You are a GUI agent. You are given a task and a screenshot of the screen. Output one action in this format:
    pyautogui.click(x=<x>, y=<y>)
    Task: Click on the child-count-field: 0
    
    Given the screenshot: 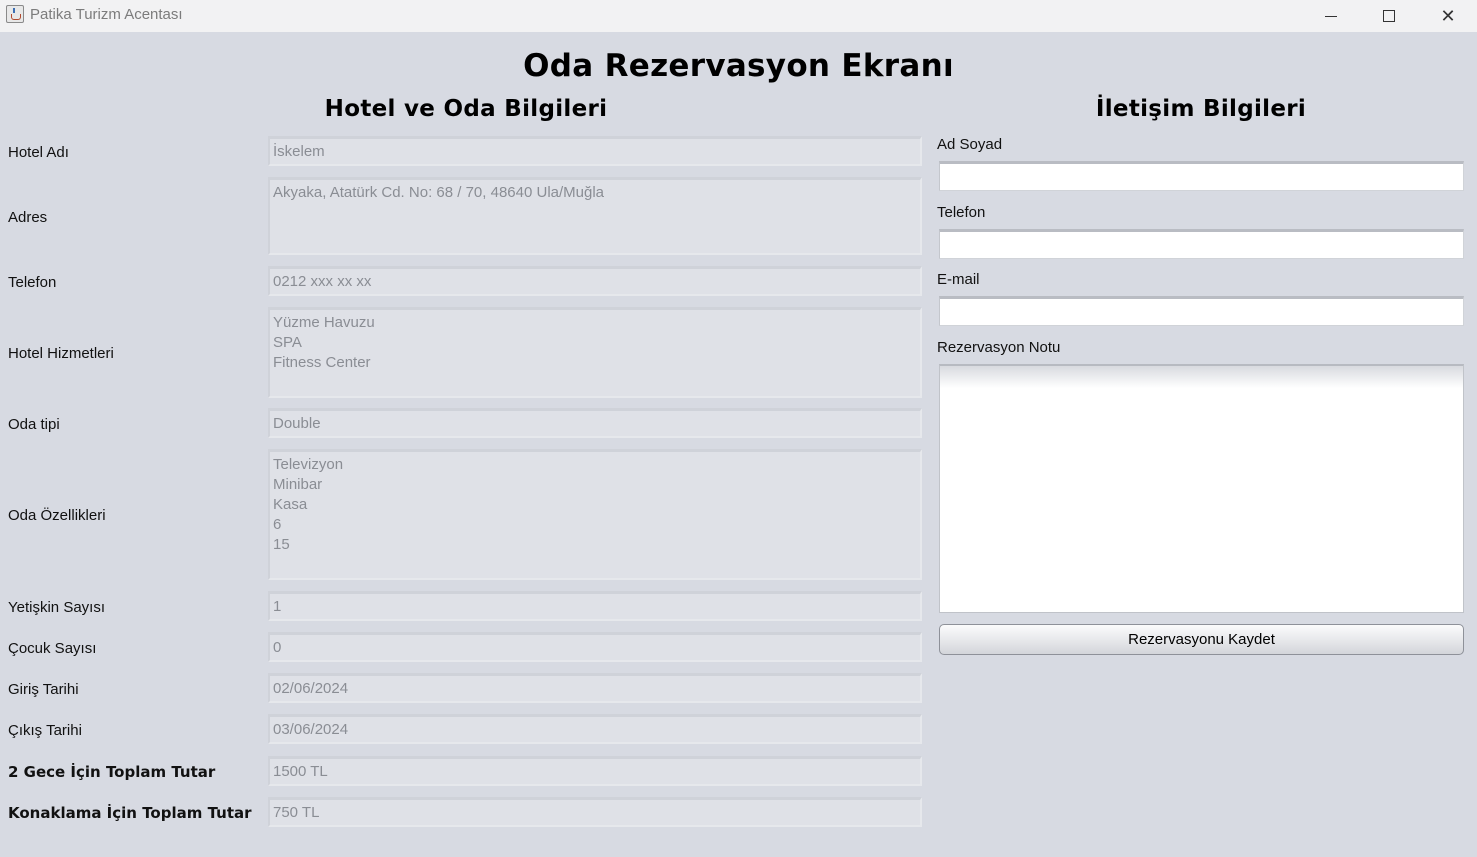 What is the action you would take?
    pyautogui.click(x=595, y=647)
    